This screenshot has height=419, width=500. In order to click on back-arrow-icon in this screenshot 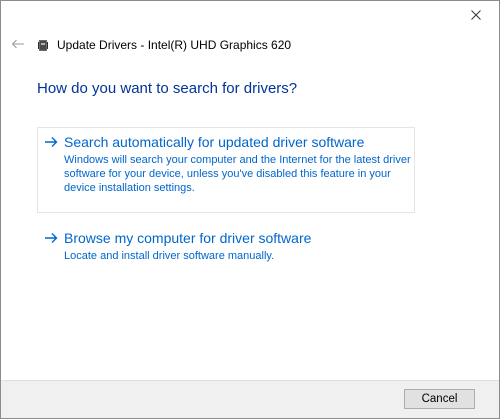, I will do `click(18, 45)`.